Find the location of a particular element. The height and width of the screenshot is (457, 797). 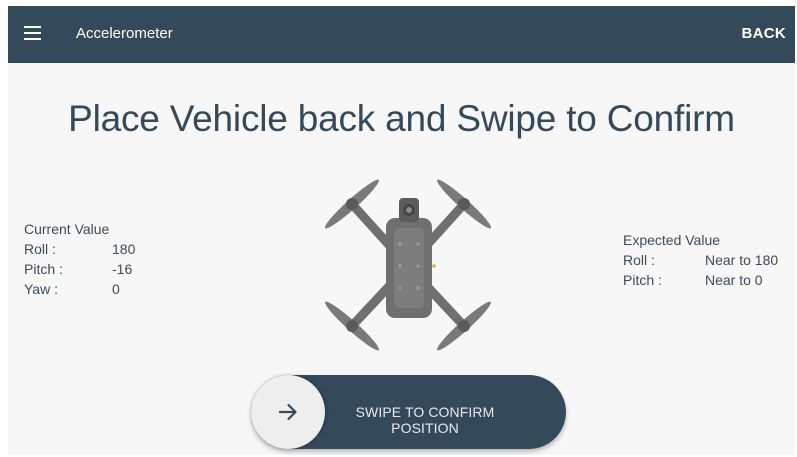

expected-value-title: Expected Value is located at coordinates (672, 240).